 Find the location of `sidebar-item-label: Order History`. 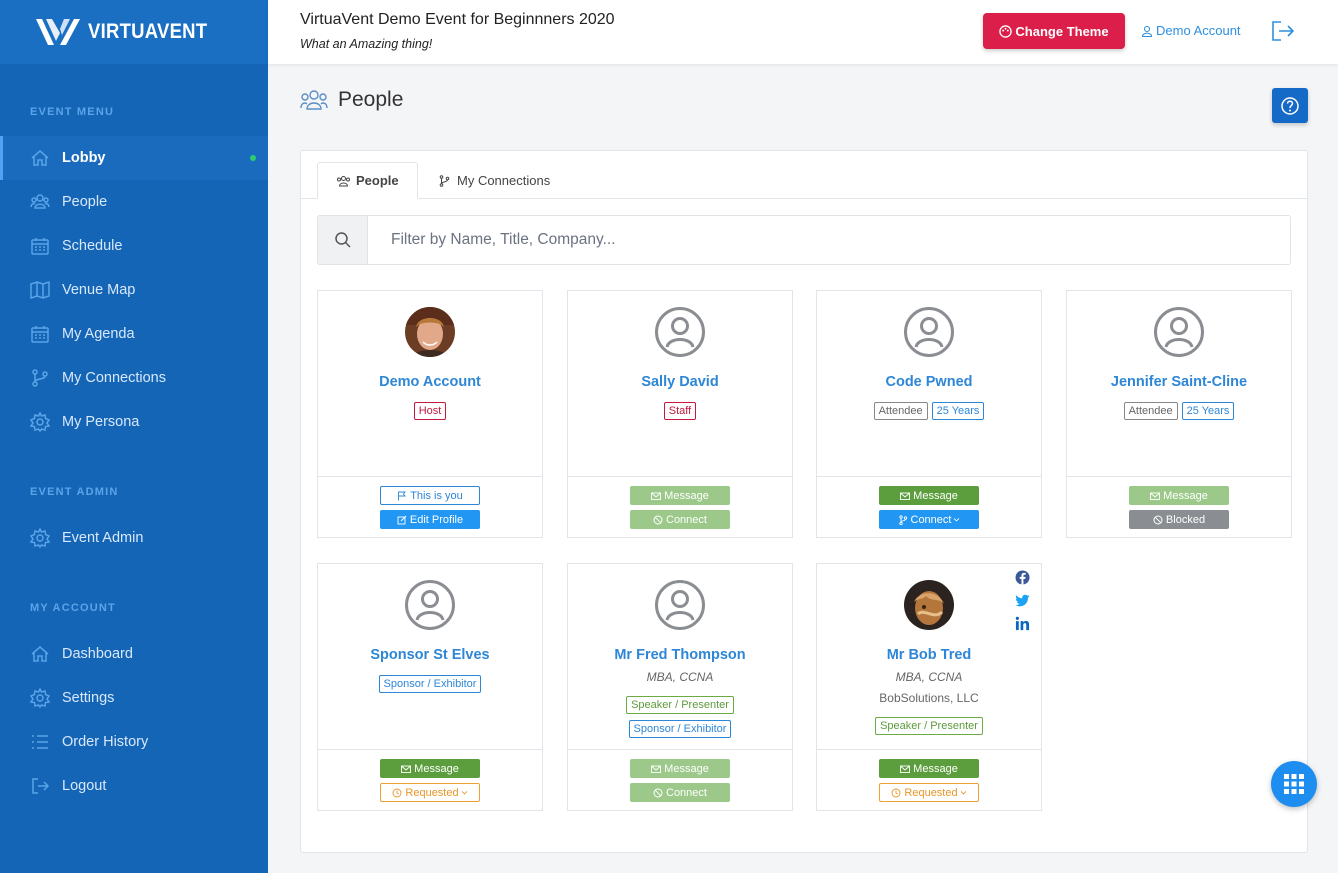

sidebar-item-label: Order History is located at coordinates (105, 742).